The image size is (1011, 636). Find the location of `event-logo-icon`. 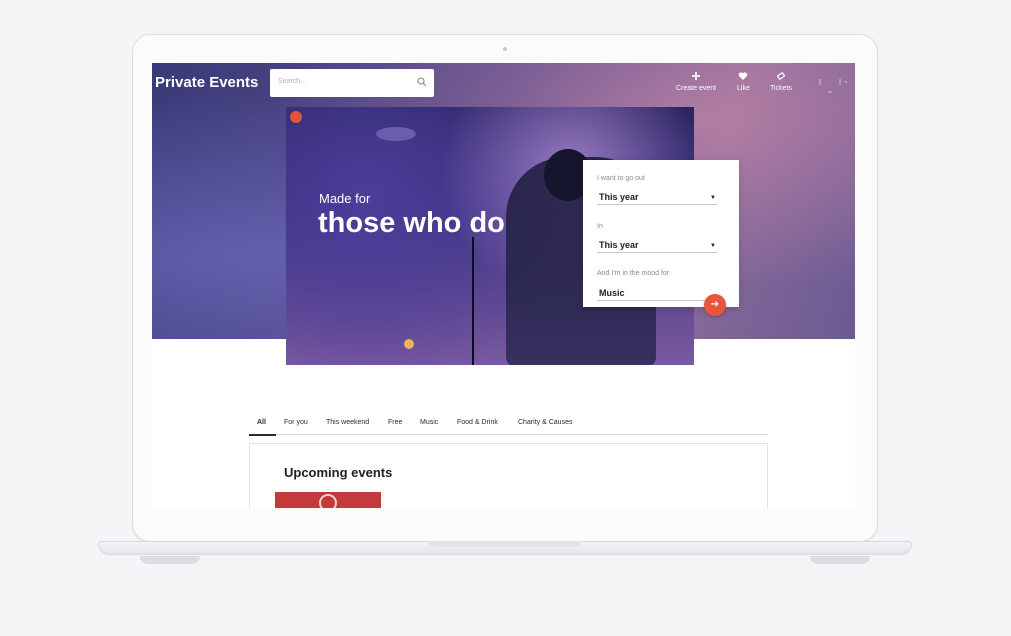

event-logo-icon is located at coordinates (328, 501).